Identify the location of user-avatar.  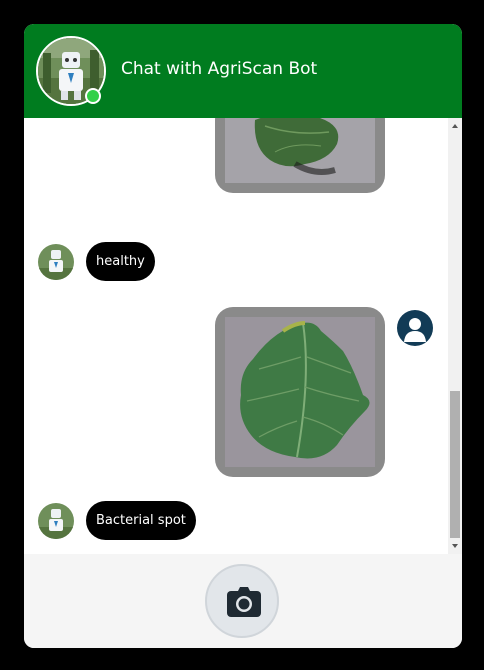
(415, 328).